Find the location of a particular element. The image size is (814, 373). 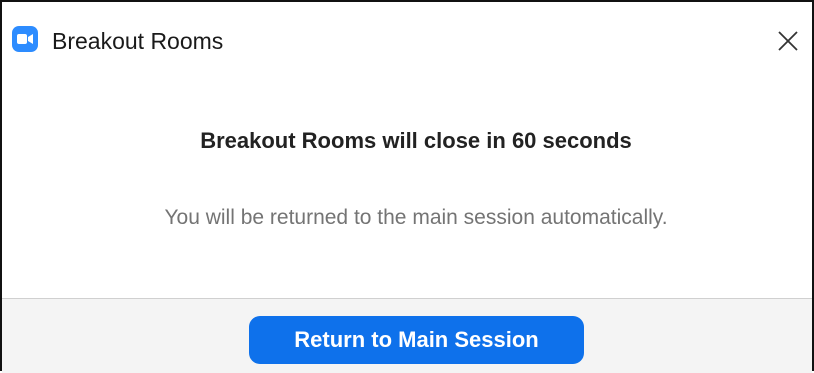

close-button is located at coordinates (788, 41).